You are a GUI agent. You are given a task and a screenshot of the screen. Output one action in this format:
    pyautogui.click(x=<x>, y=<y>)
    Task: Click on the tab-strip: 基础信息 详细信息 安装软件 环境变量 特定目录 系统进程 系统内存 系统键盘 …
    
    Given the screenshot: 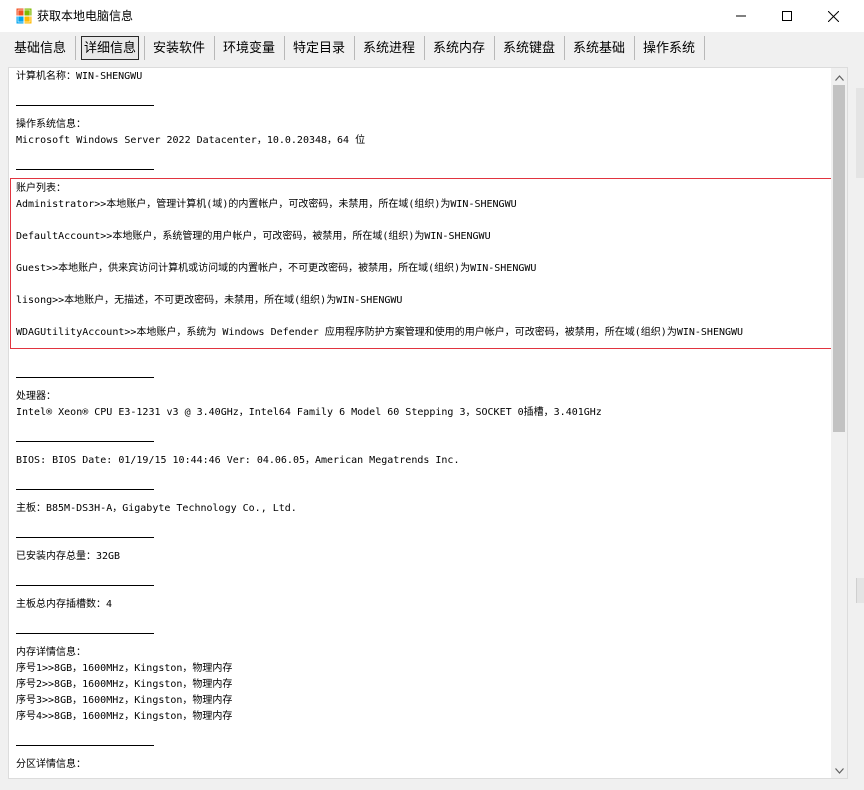 What is the action you would take?
    pyautogui.click(x=432, y=48)
    